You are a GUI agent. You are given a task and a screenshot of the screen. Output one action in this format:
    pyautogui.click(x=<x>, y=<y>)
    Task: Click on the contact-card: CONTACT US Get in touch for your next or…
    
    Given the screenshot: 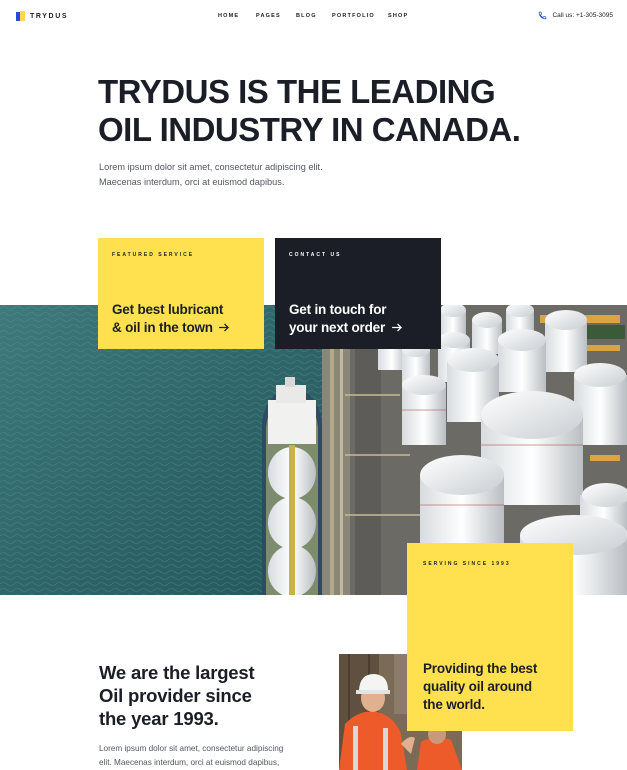 What is the action you would take?
    pyautogui.click(x=358, y=293)
    